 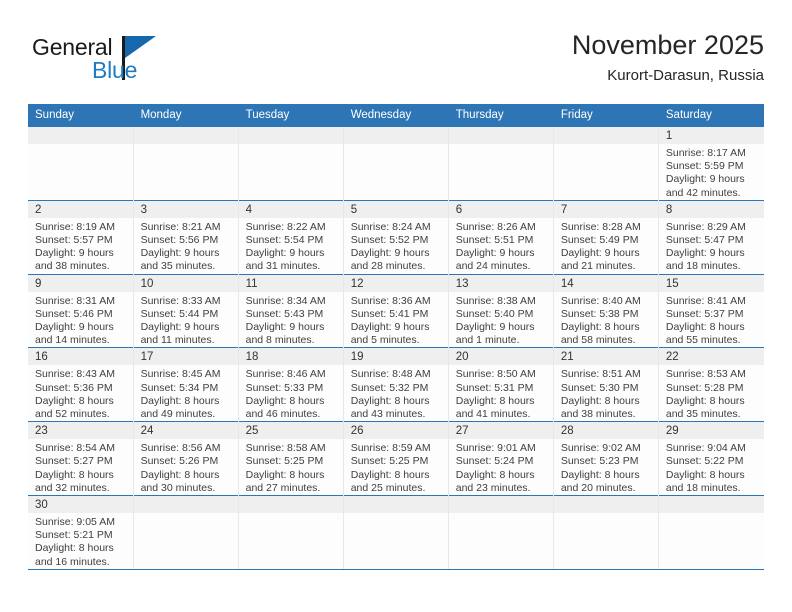 What do you see at coordinates (117, 63) in the screenshot?
I see `general-blue-logo: General Blue` at bounding box center [117, 63].